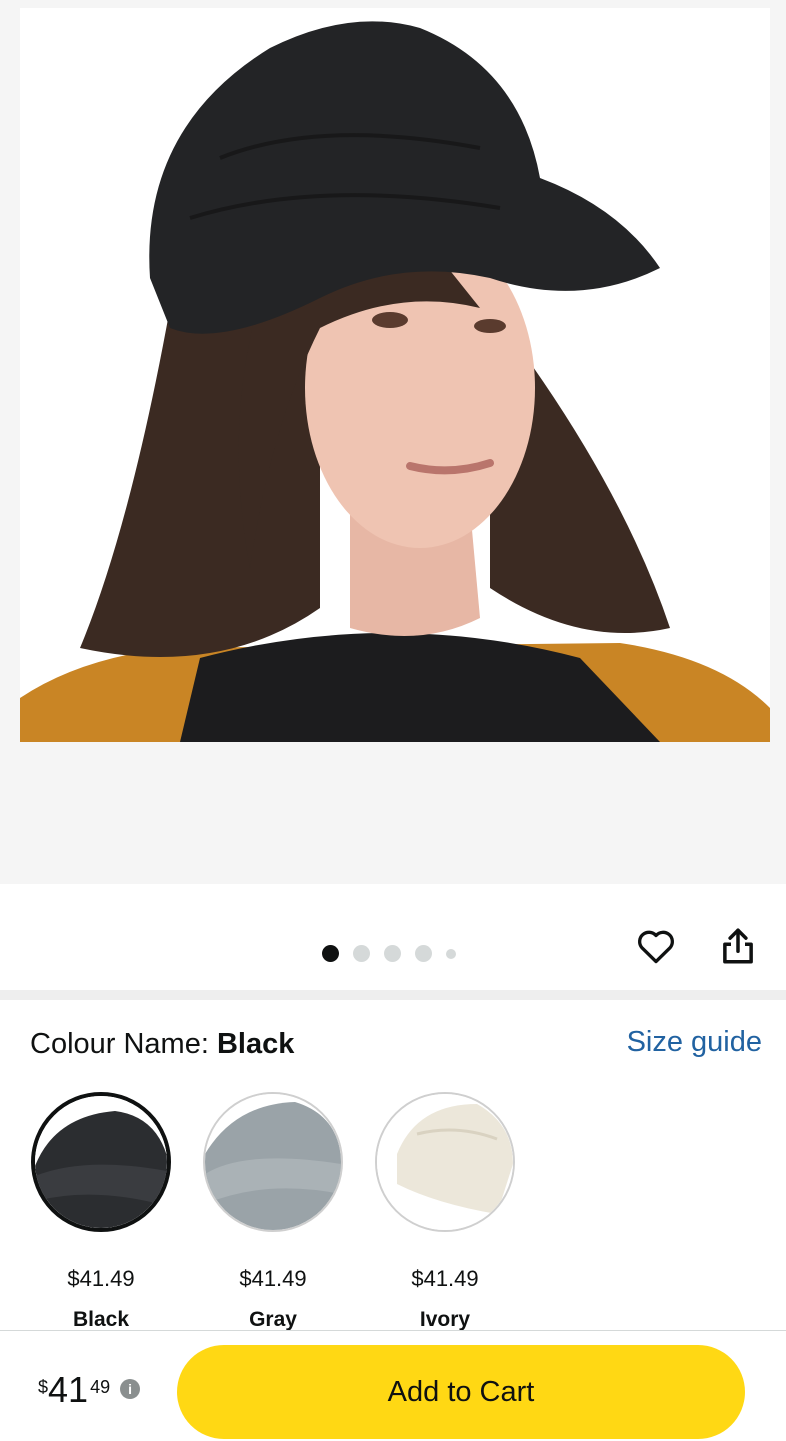 The width and height of the screenshot is (786, 1441). Describe the element at coordinates (68, 1389) in the screenshot. I see `price-whole: 41` at that location.